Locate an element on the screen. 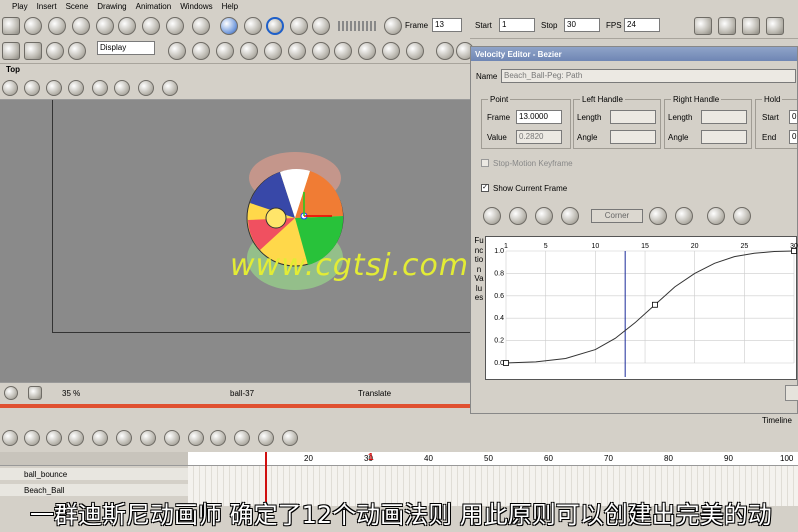 The image size is (798, 532). view-tab-top: Top is located at coordinates (13, 69).